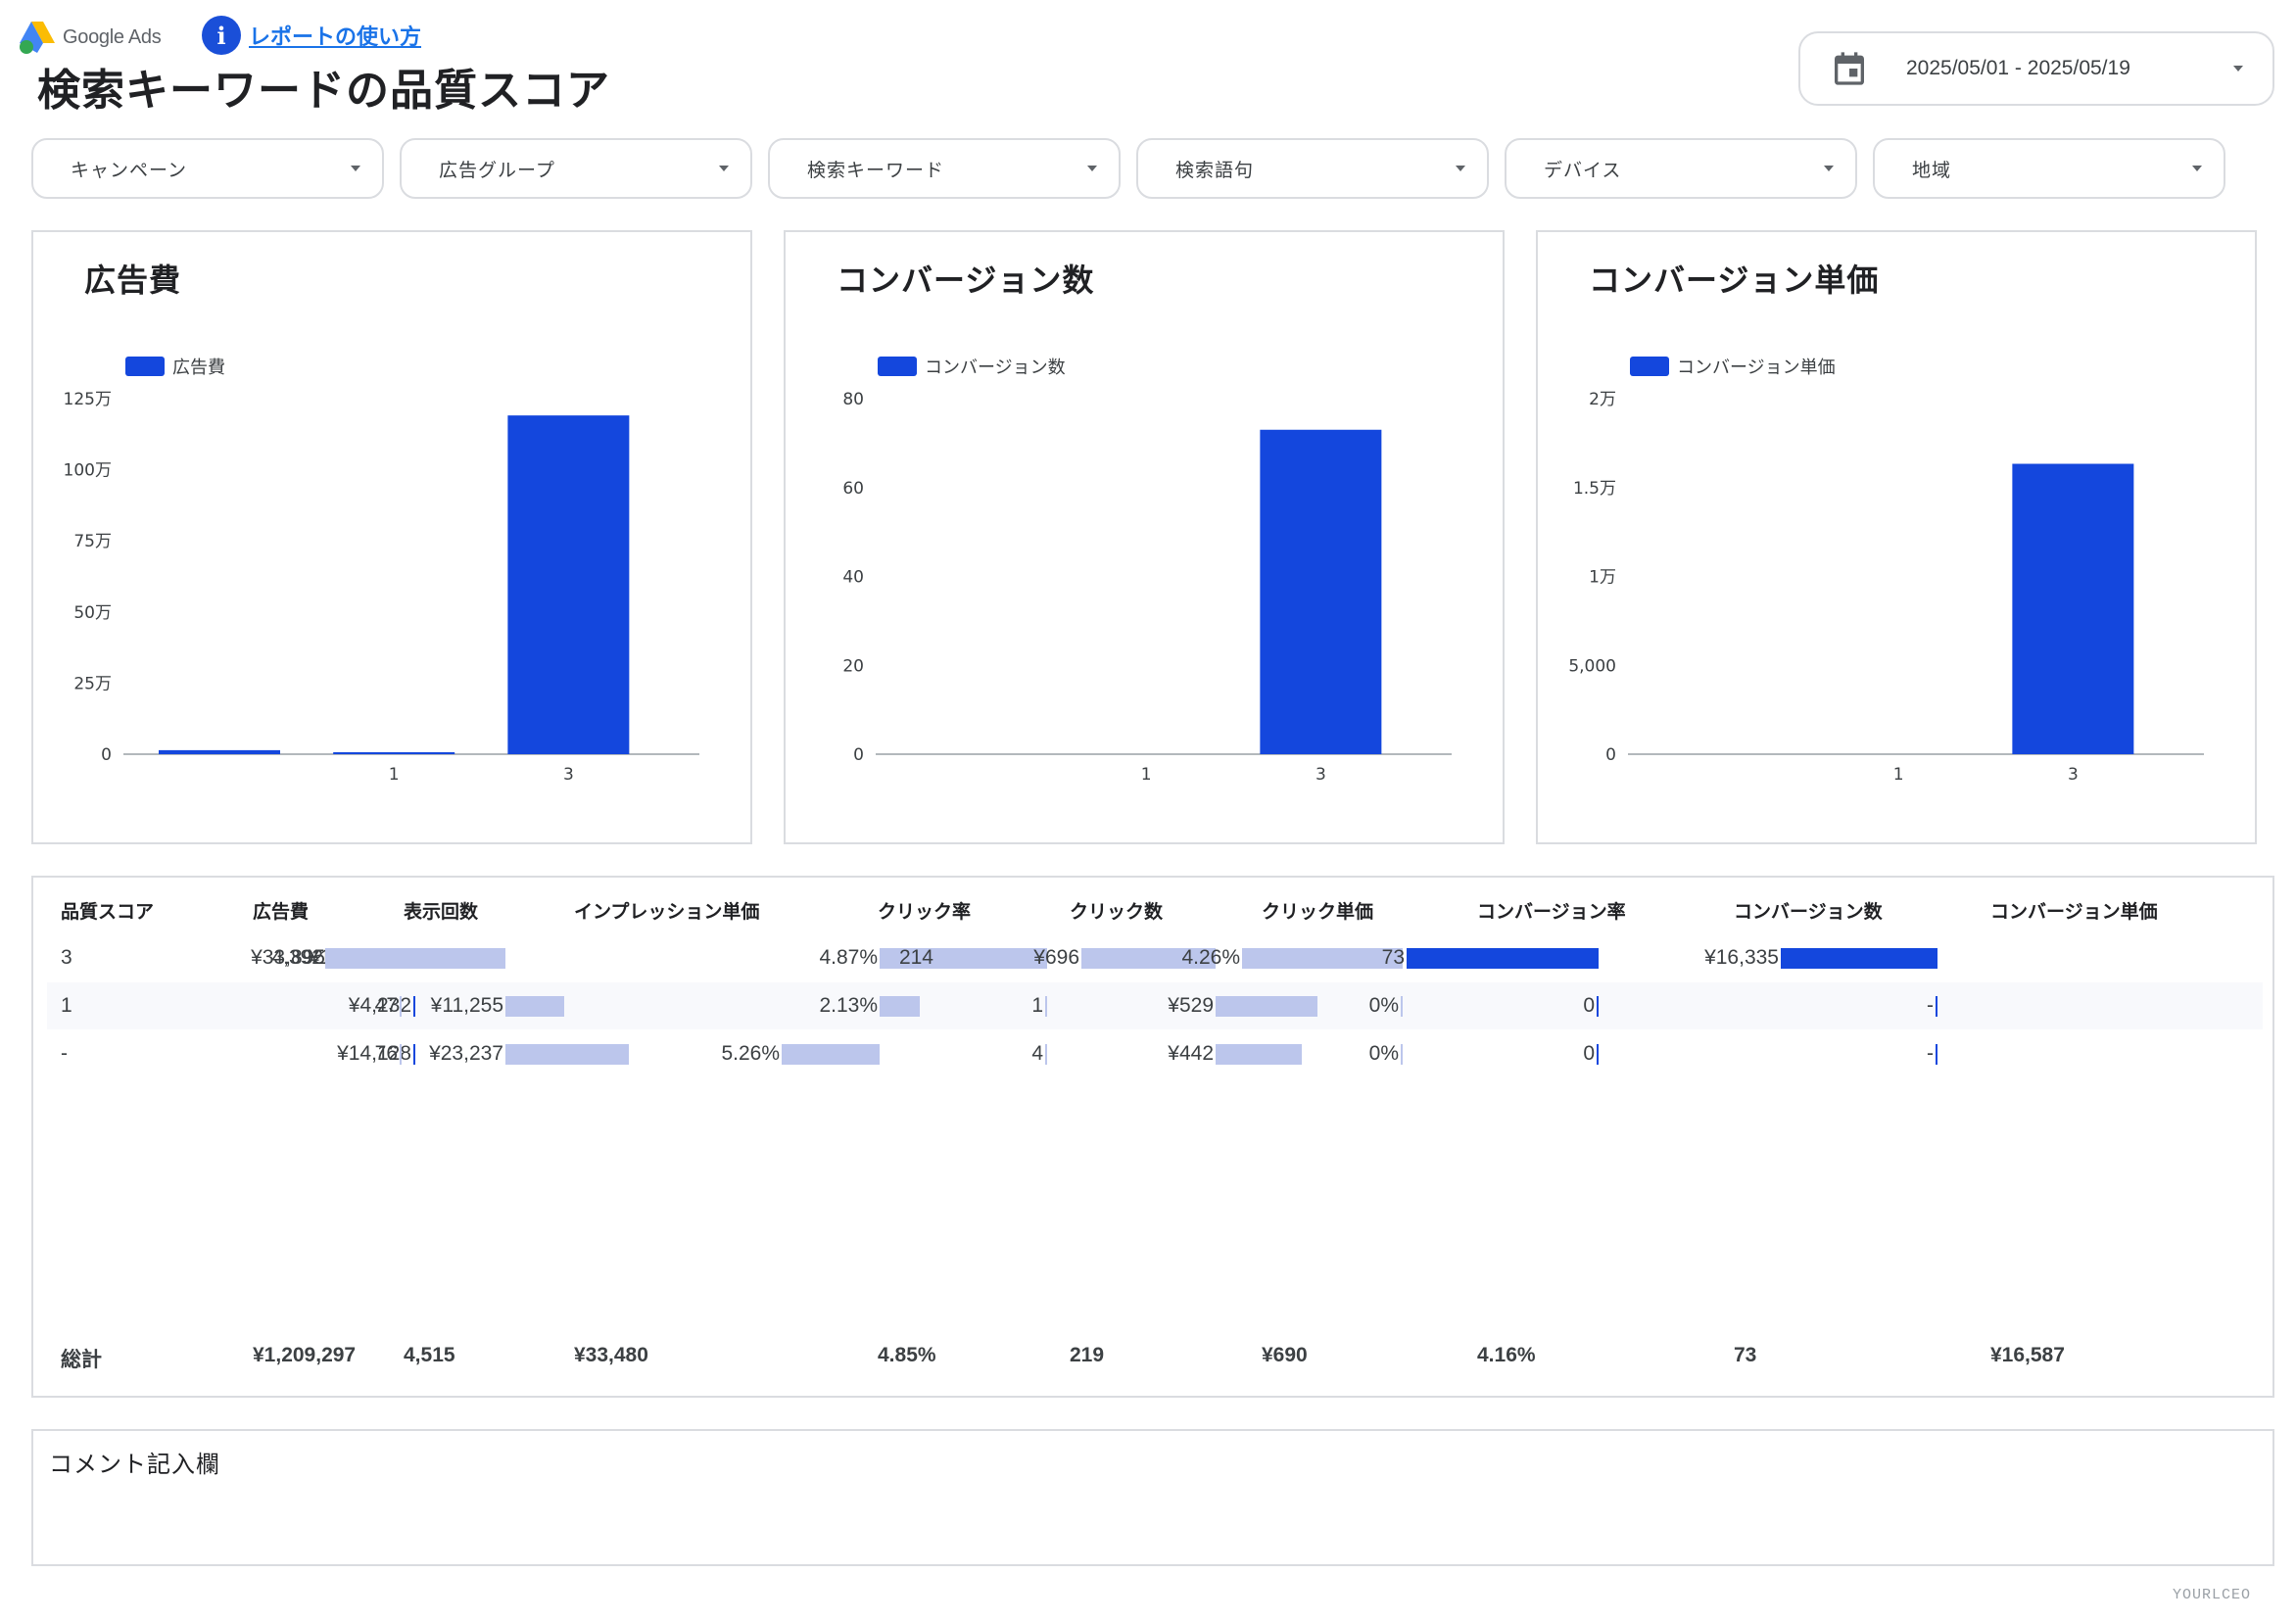 This screenshot has width=2296, height=1622. Describe the element at coordinates (393, 539) in the screenshot. I see `bar-chart-cost: 広告費025万50万75万100万125万13` at that location.